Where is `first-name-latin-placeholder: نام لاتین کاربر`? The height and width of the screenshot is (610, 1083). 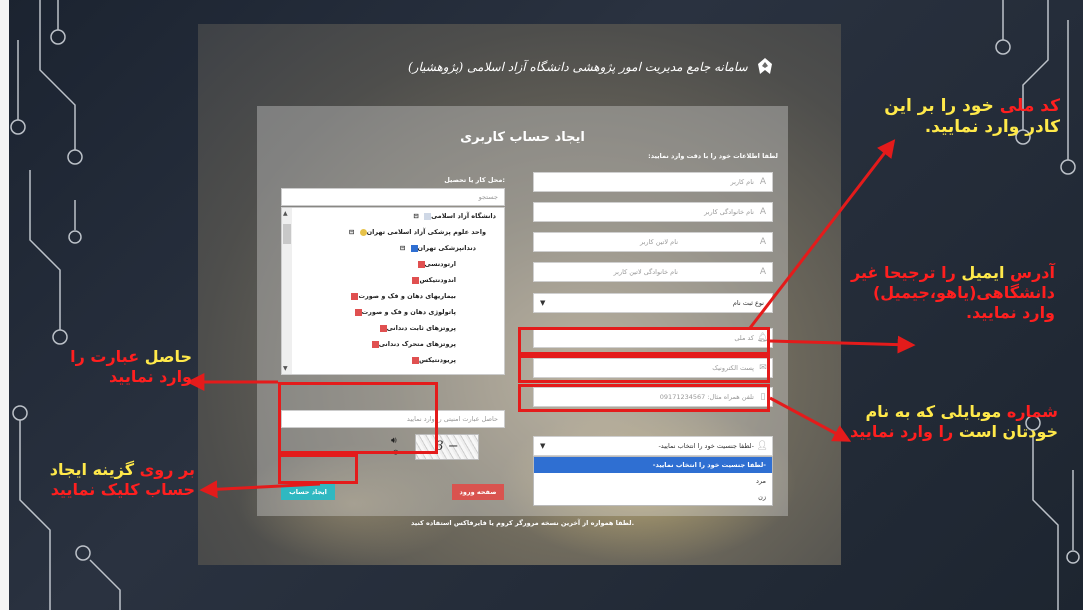
first-name-latin-placeholder: نام لاتین کاربر is located at coordinates (659, 242).